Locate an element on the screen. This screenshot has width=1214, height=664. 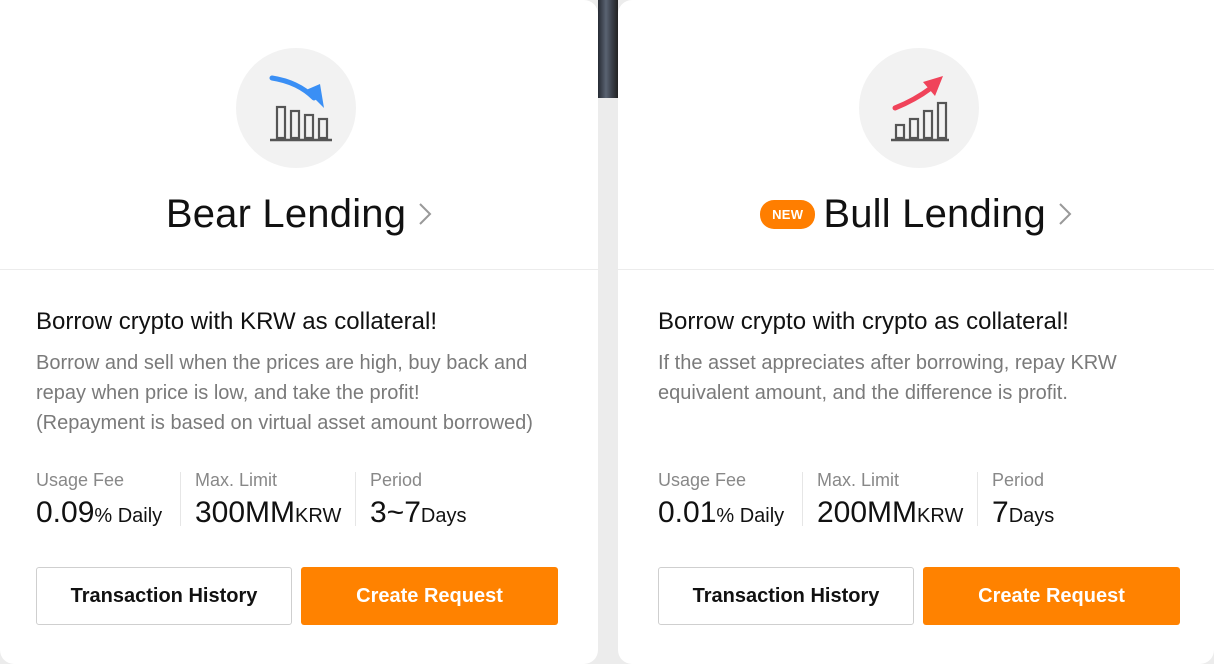
bull-chart-icon is located at coordinates (919, 108).